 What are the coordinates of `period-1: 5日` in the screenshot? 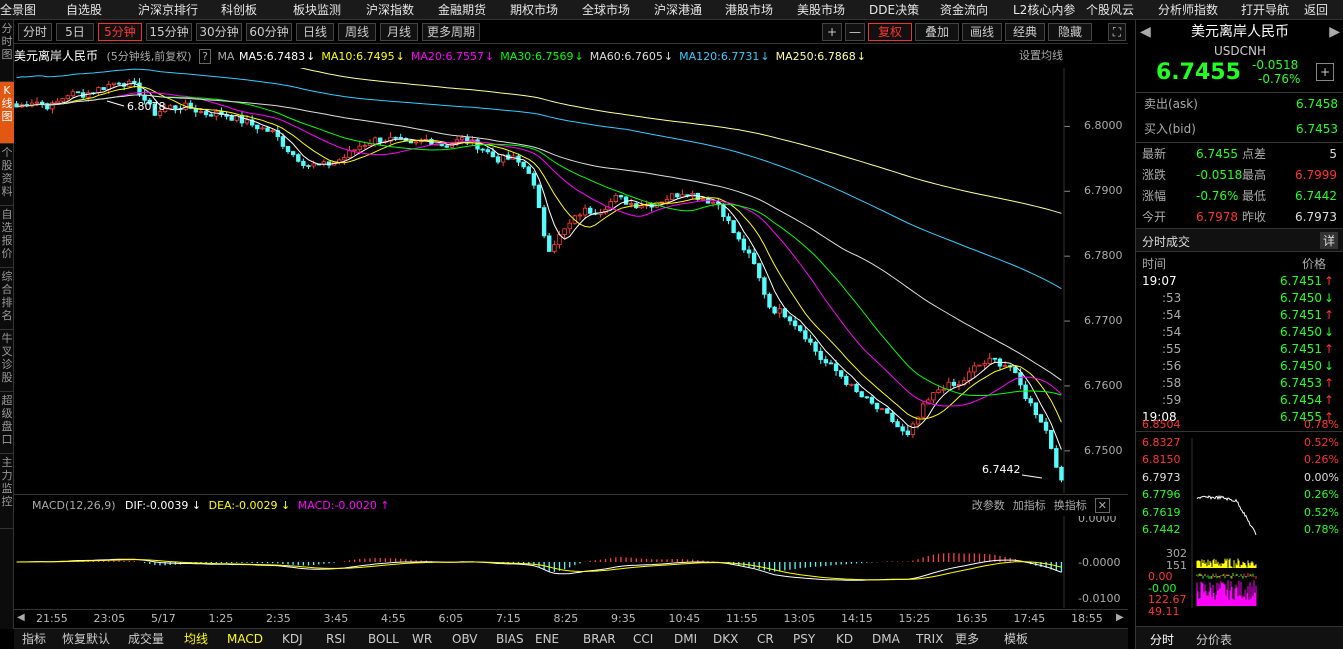 It's located at (75, 32).